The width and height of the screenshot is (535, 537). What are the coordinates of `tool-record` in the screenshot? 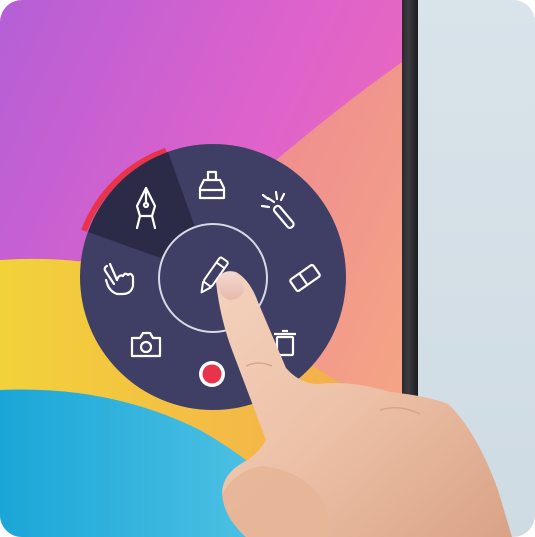 It's located at (212, 374).